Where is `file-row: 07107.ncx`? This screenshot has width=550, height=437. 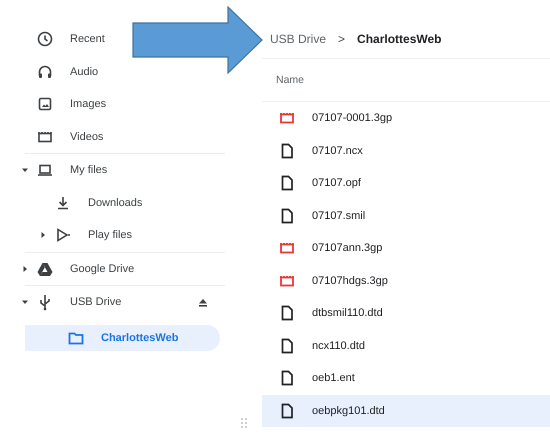
file-row: 07107.ncx is located at coordinates (406, 150).